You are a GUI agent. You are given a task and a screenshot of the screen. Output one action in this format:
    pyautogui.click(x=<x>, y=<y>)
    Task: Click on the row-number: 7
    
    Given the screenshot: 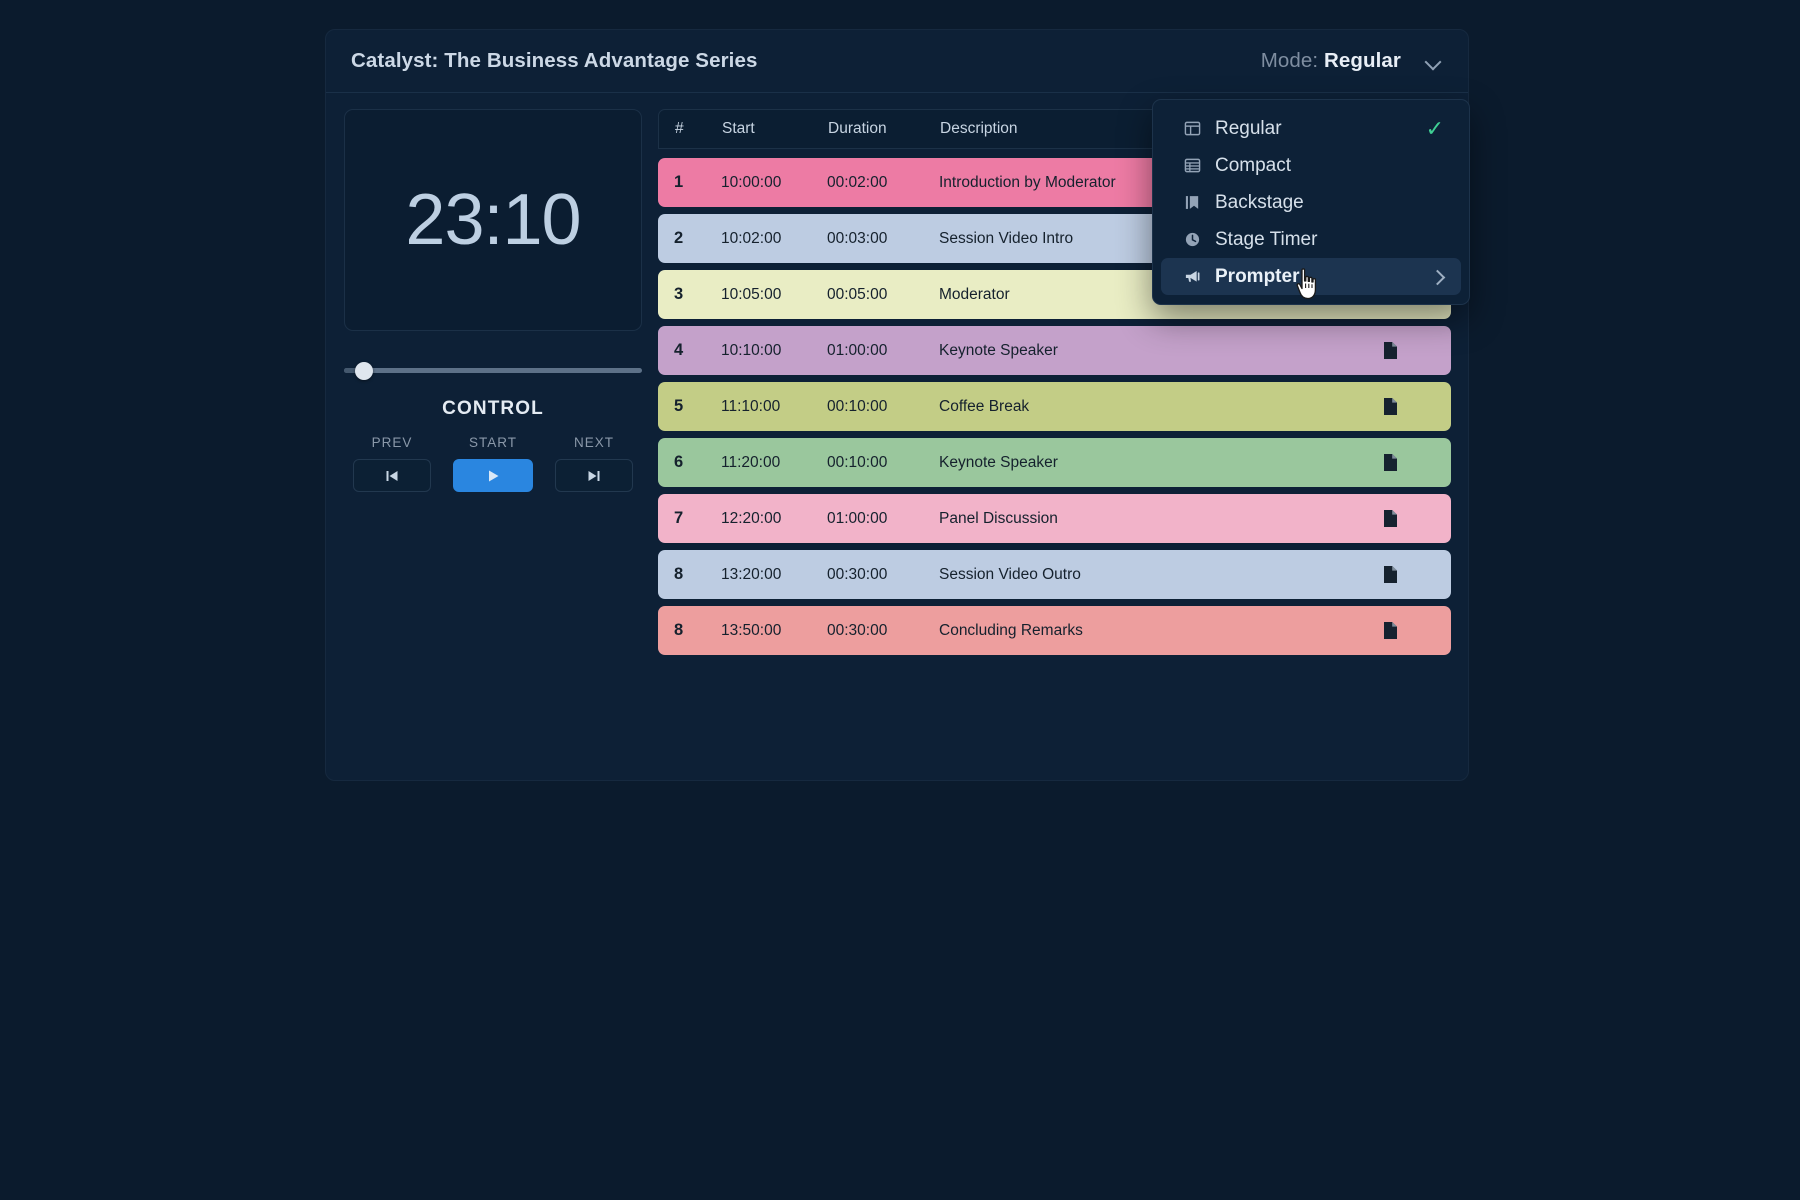 What is the action you would take?
    pyautogui.click(x=679, y=518)
    